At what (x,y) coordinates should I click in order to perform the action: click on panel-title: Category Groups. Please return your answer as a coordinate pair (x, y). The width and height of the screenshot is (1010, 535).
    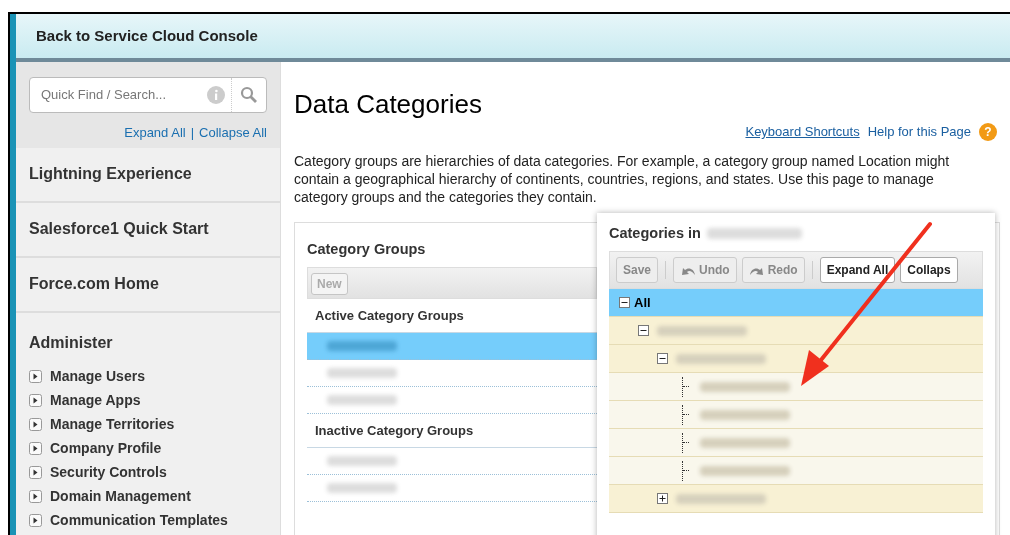
    Looking at the image, I should click on (367, 249).